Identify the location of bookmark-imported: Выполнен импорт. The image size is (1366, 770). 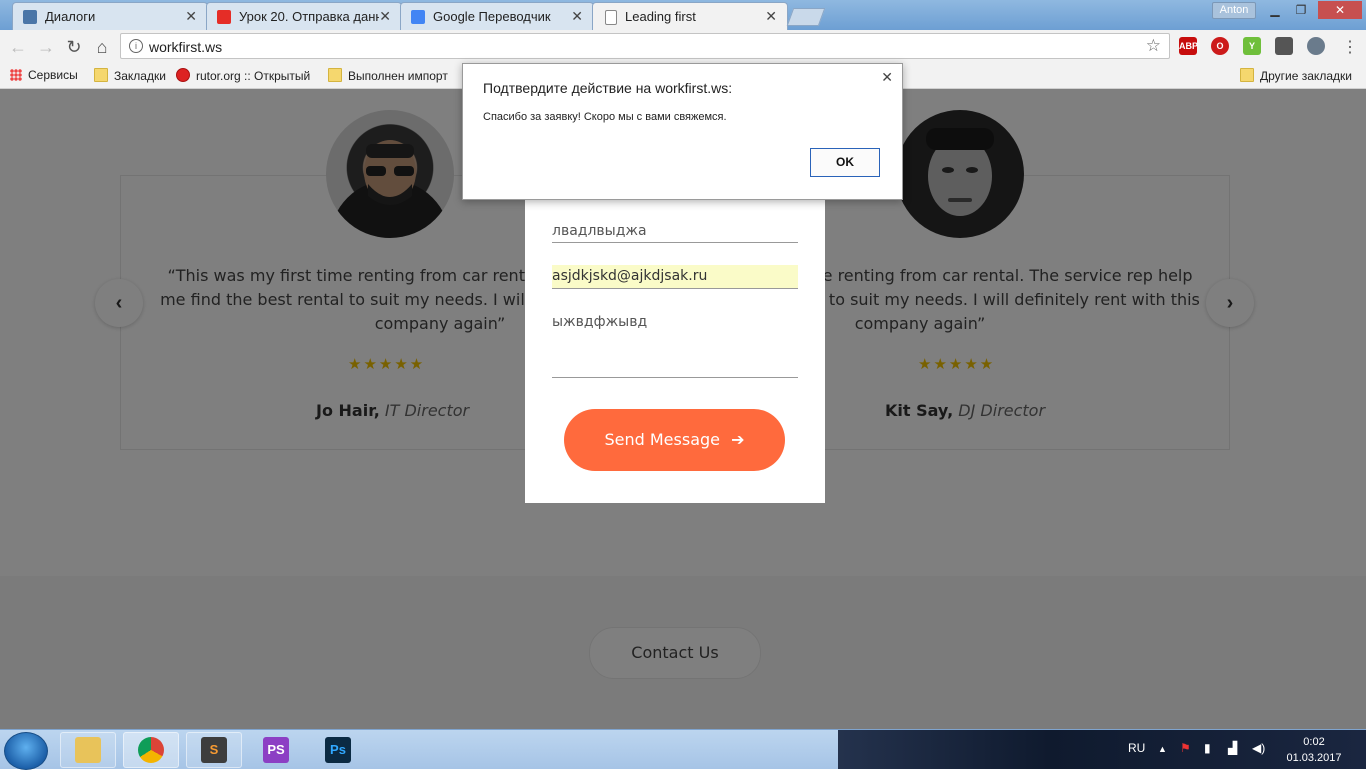
(388, 75).